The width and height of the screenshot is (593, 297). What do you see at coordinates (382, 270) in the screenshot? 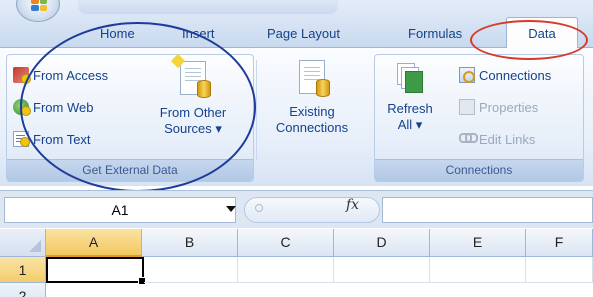
I see `cell-d1` at bounding box center [382, 270].